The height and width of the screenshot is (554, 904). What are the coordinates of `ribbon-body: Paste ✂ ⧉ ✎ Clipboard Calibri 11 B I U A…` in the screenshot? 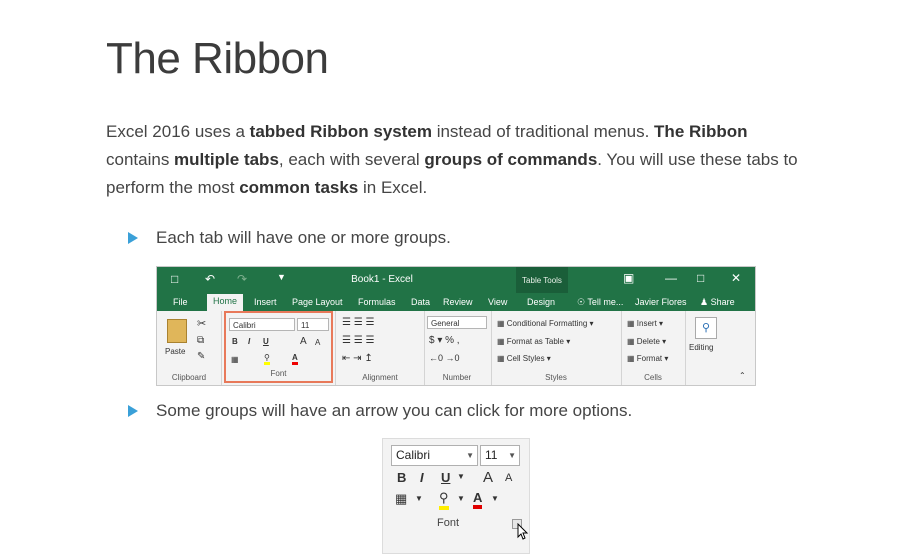 It's located at (456, 348).